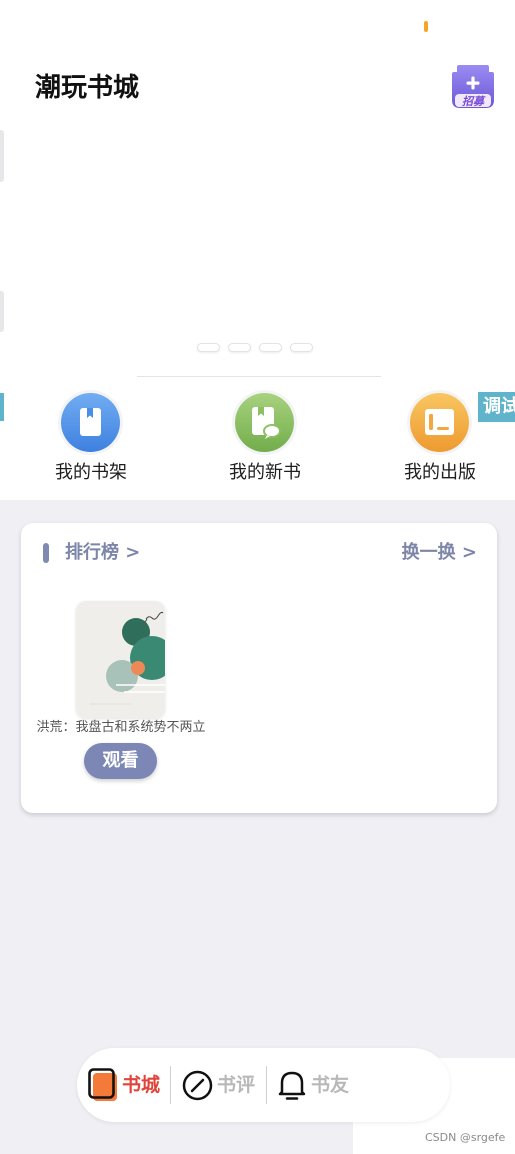 This screenshot has height=1154, width=515. I want to click on recruit-house-plus-icon: 招募, so click(473, 86).